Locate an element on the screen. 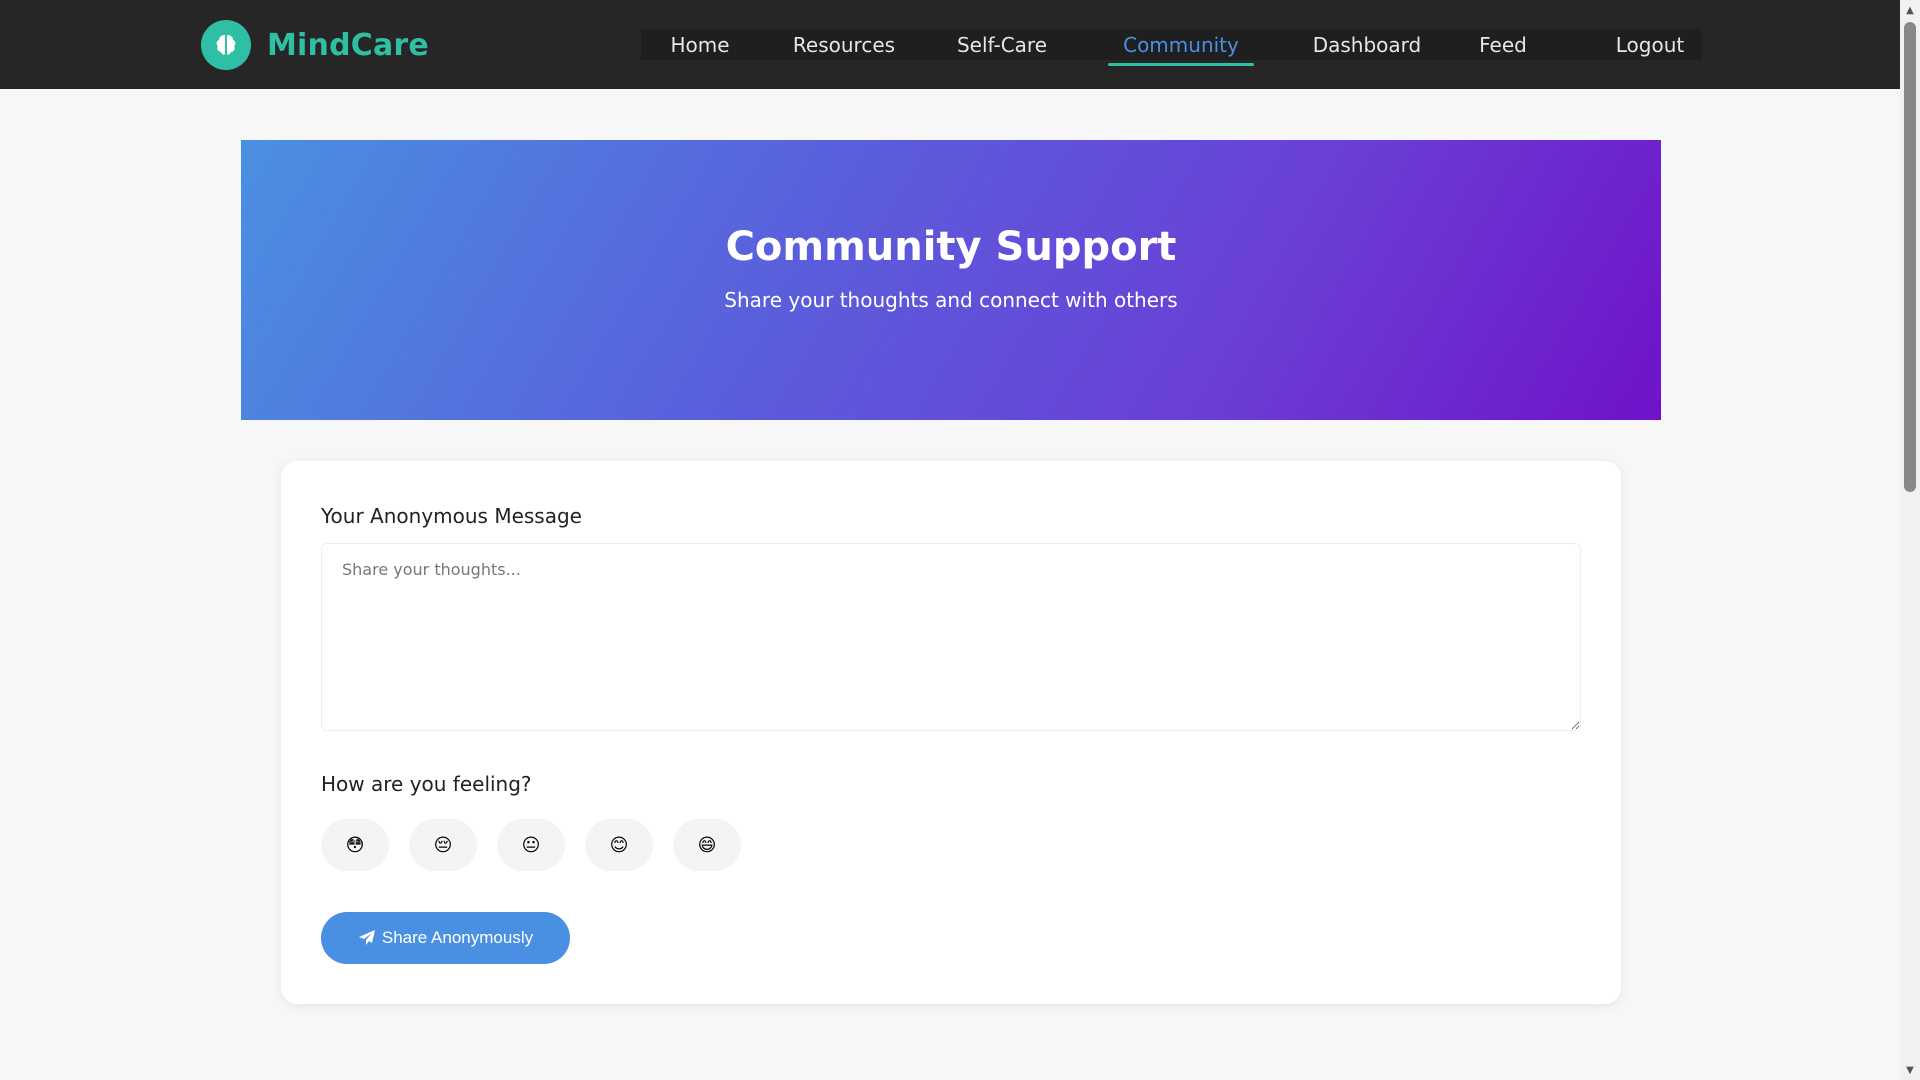  nav-item-logout: Logout is located at coordinates (1650, 44).